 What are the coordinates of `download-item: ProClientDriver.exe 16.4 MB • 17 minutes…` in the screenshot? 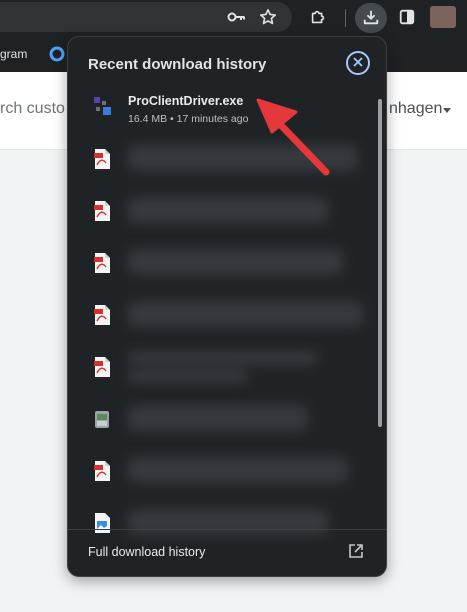 It's located at (223, 115).